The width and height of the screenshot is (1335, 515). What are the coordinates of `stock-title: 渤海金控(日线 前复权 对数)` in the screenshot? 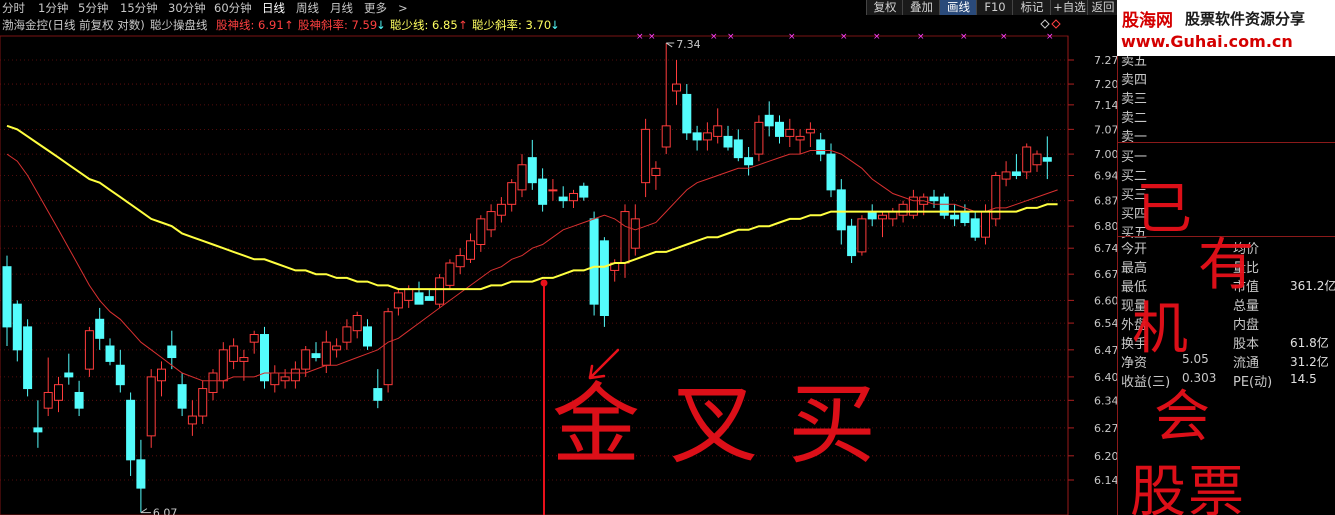 It's located at (73, 25).